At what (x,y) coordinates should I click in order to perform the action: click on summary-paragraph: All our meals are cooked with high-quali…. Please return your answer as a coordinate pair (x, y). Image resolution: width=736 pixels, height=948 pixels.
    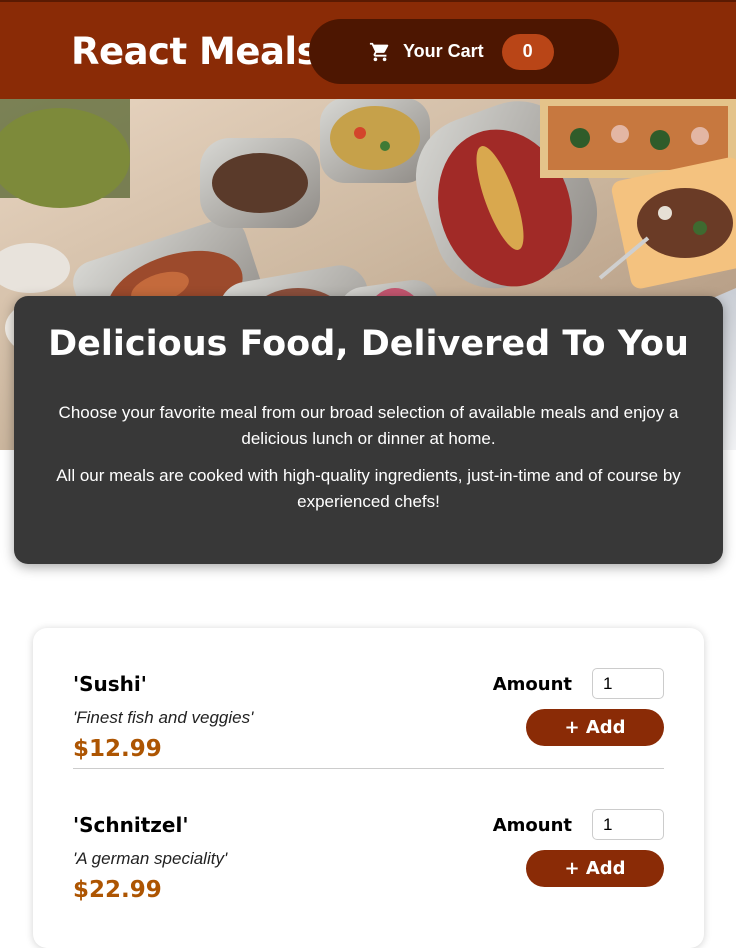
    Looking at the image, I should click on (368, 488).